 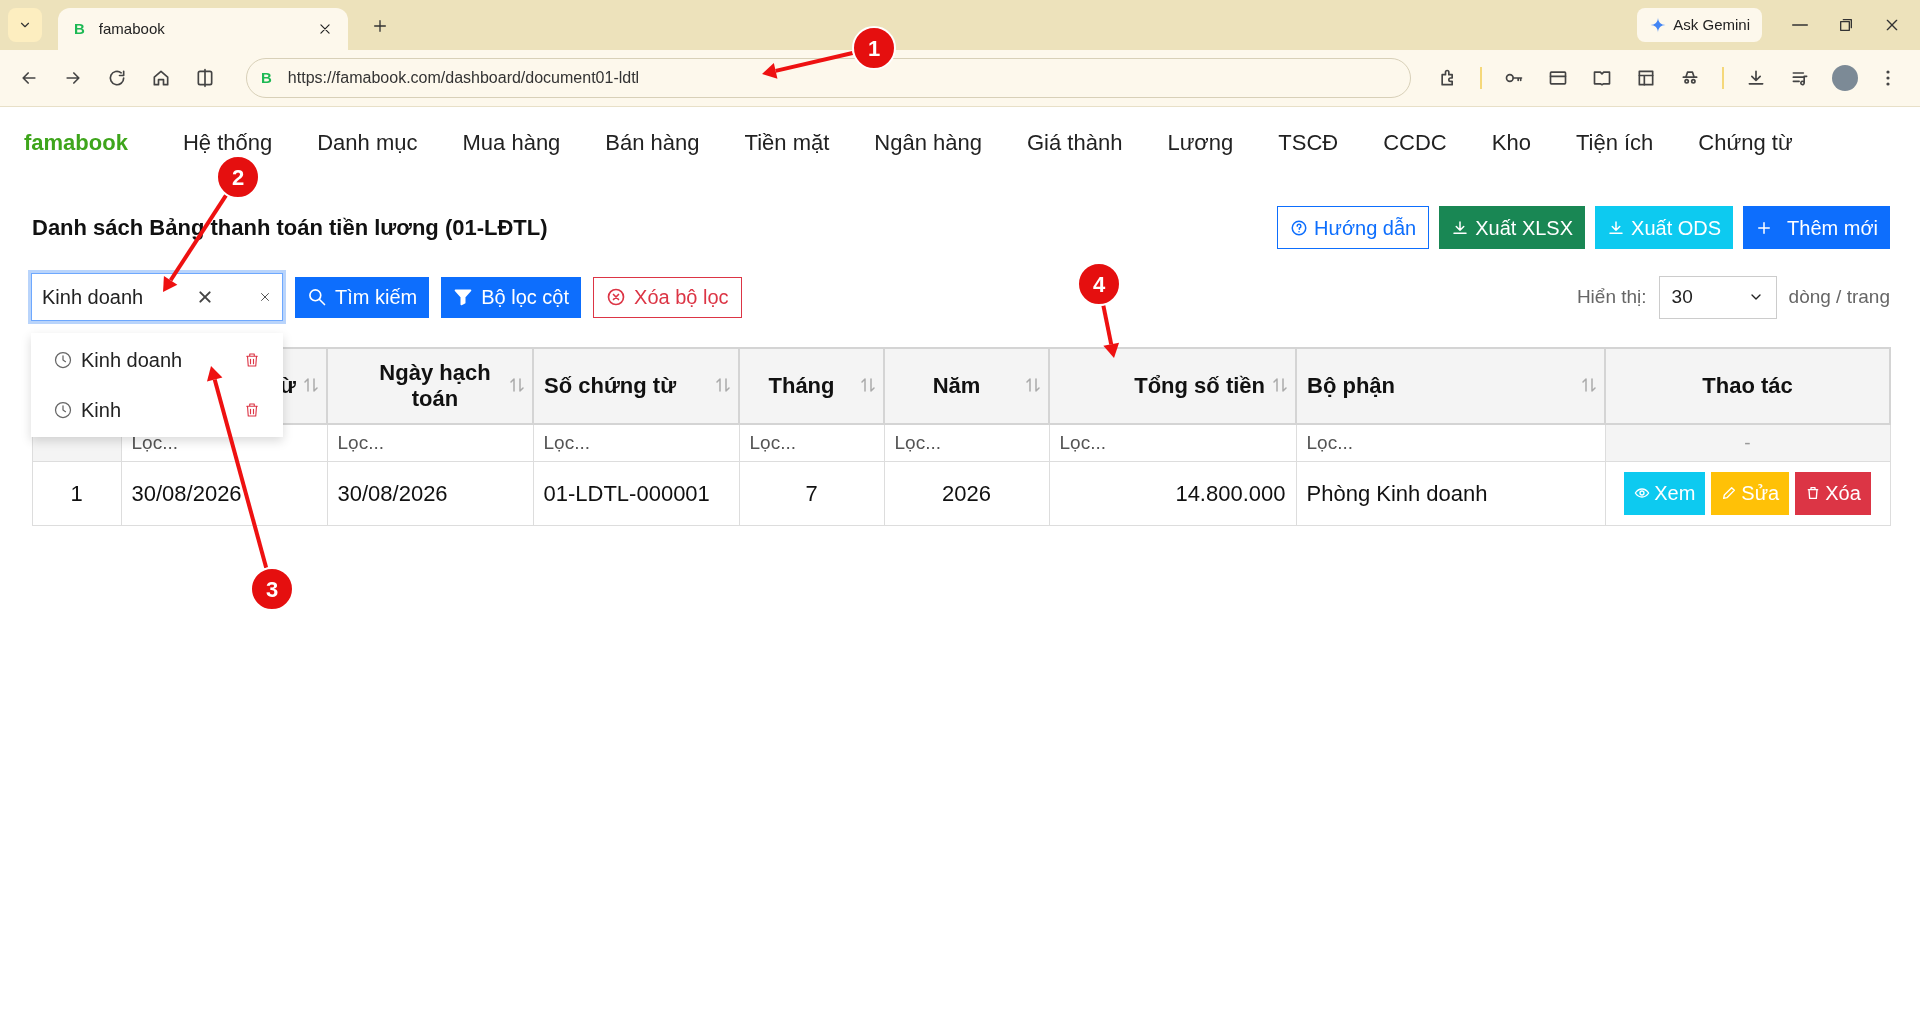 I want to click on column-header: Ngày hạch toán, so click(x=430, y=386).